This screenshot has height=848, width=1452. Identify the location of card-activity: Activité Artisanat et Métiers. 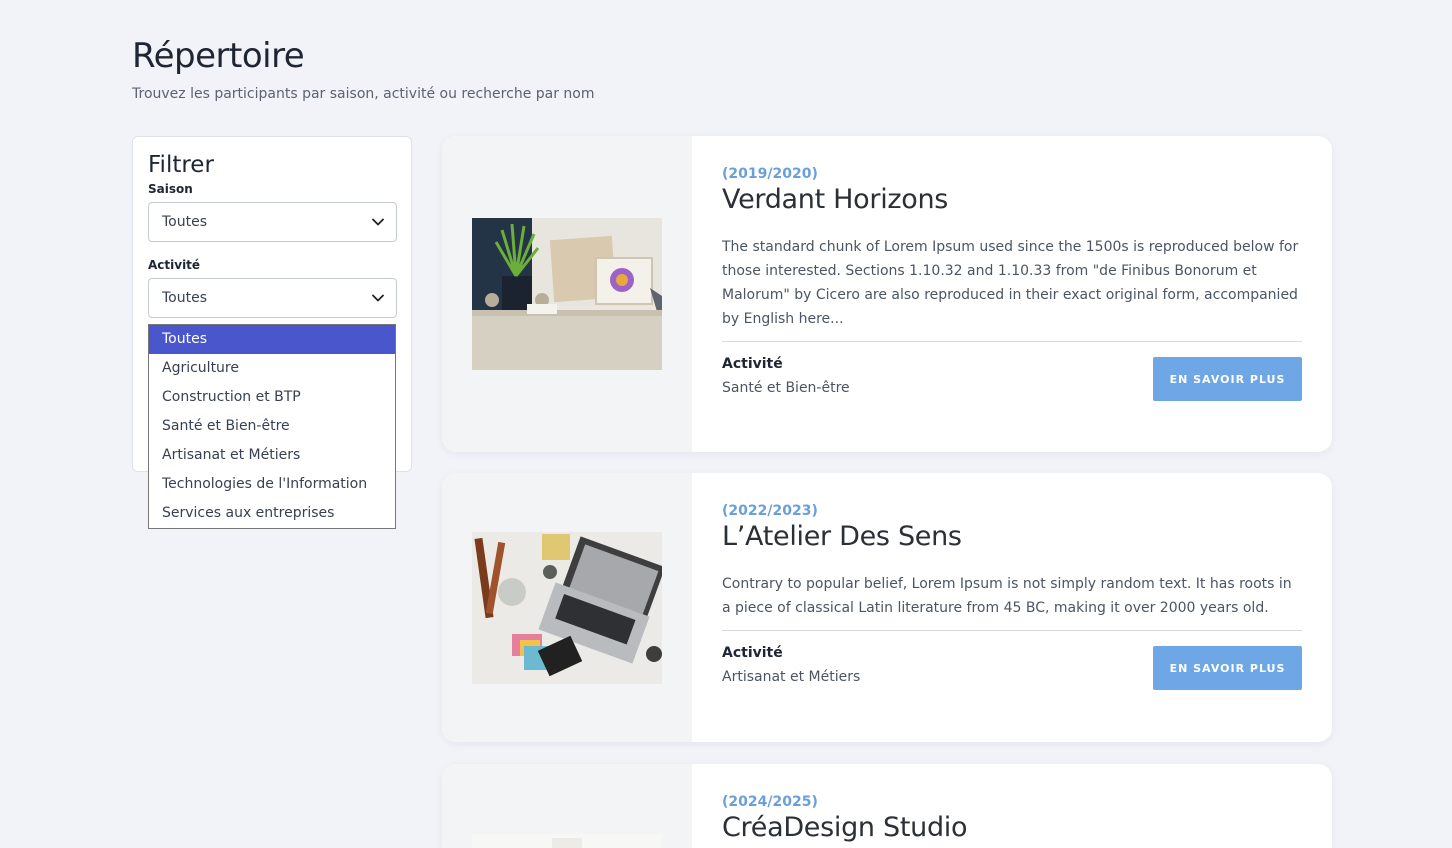
(791, 665).